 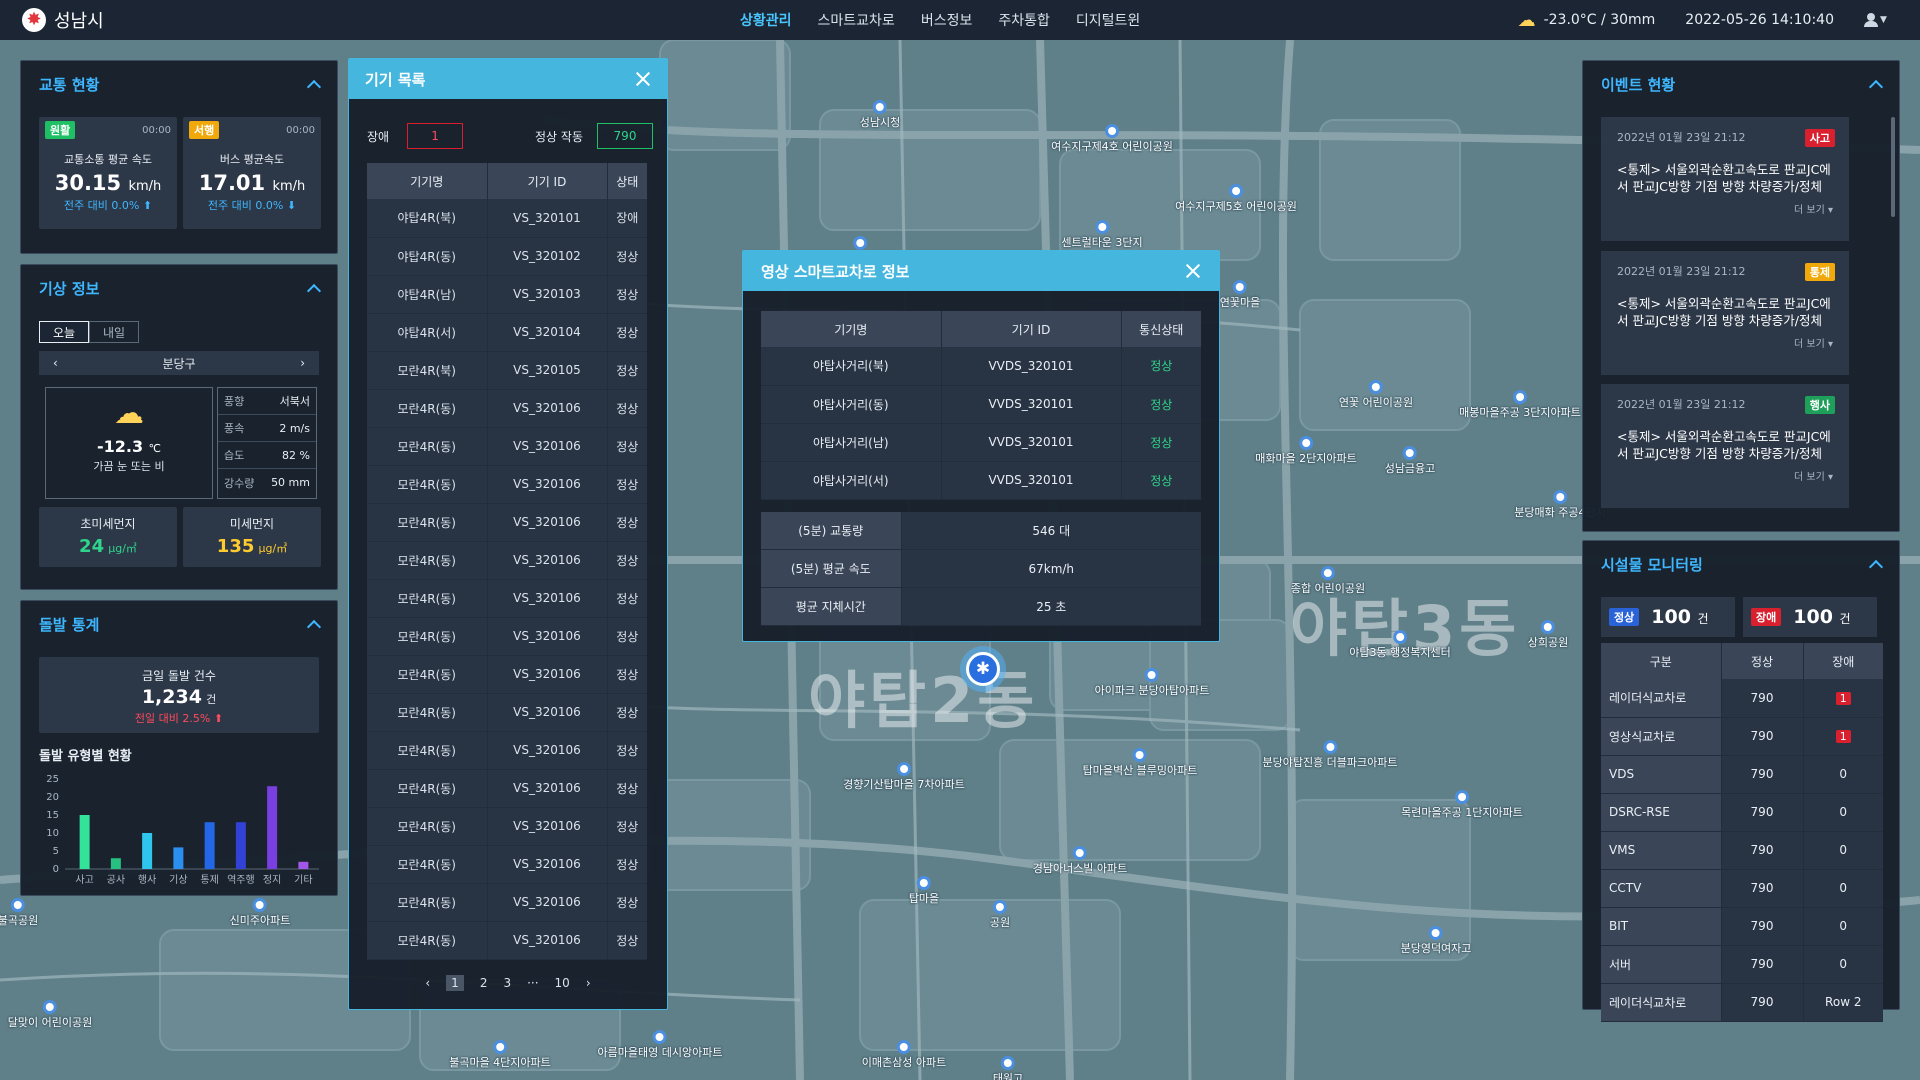 I want to click on tab-tomorrow: 내일, so click(x=114, y=332).